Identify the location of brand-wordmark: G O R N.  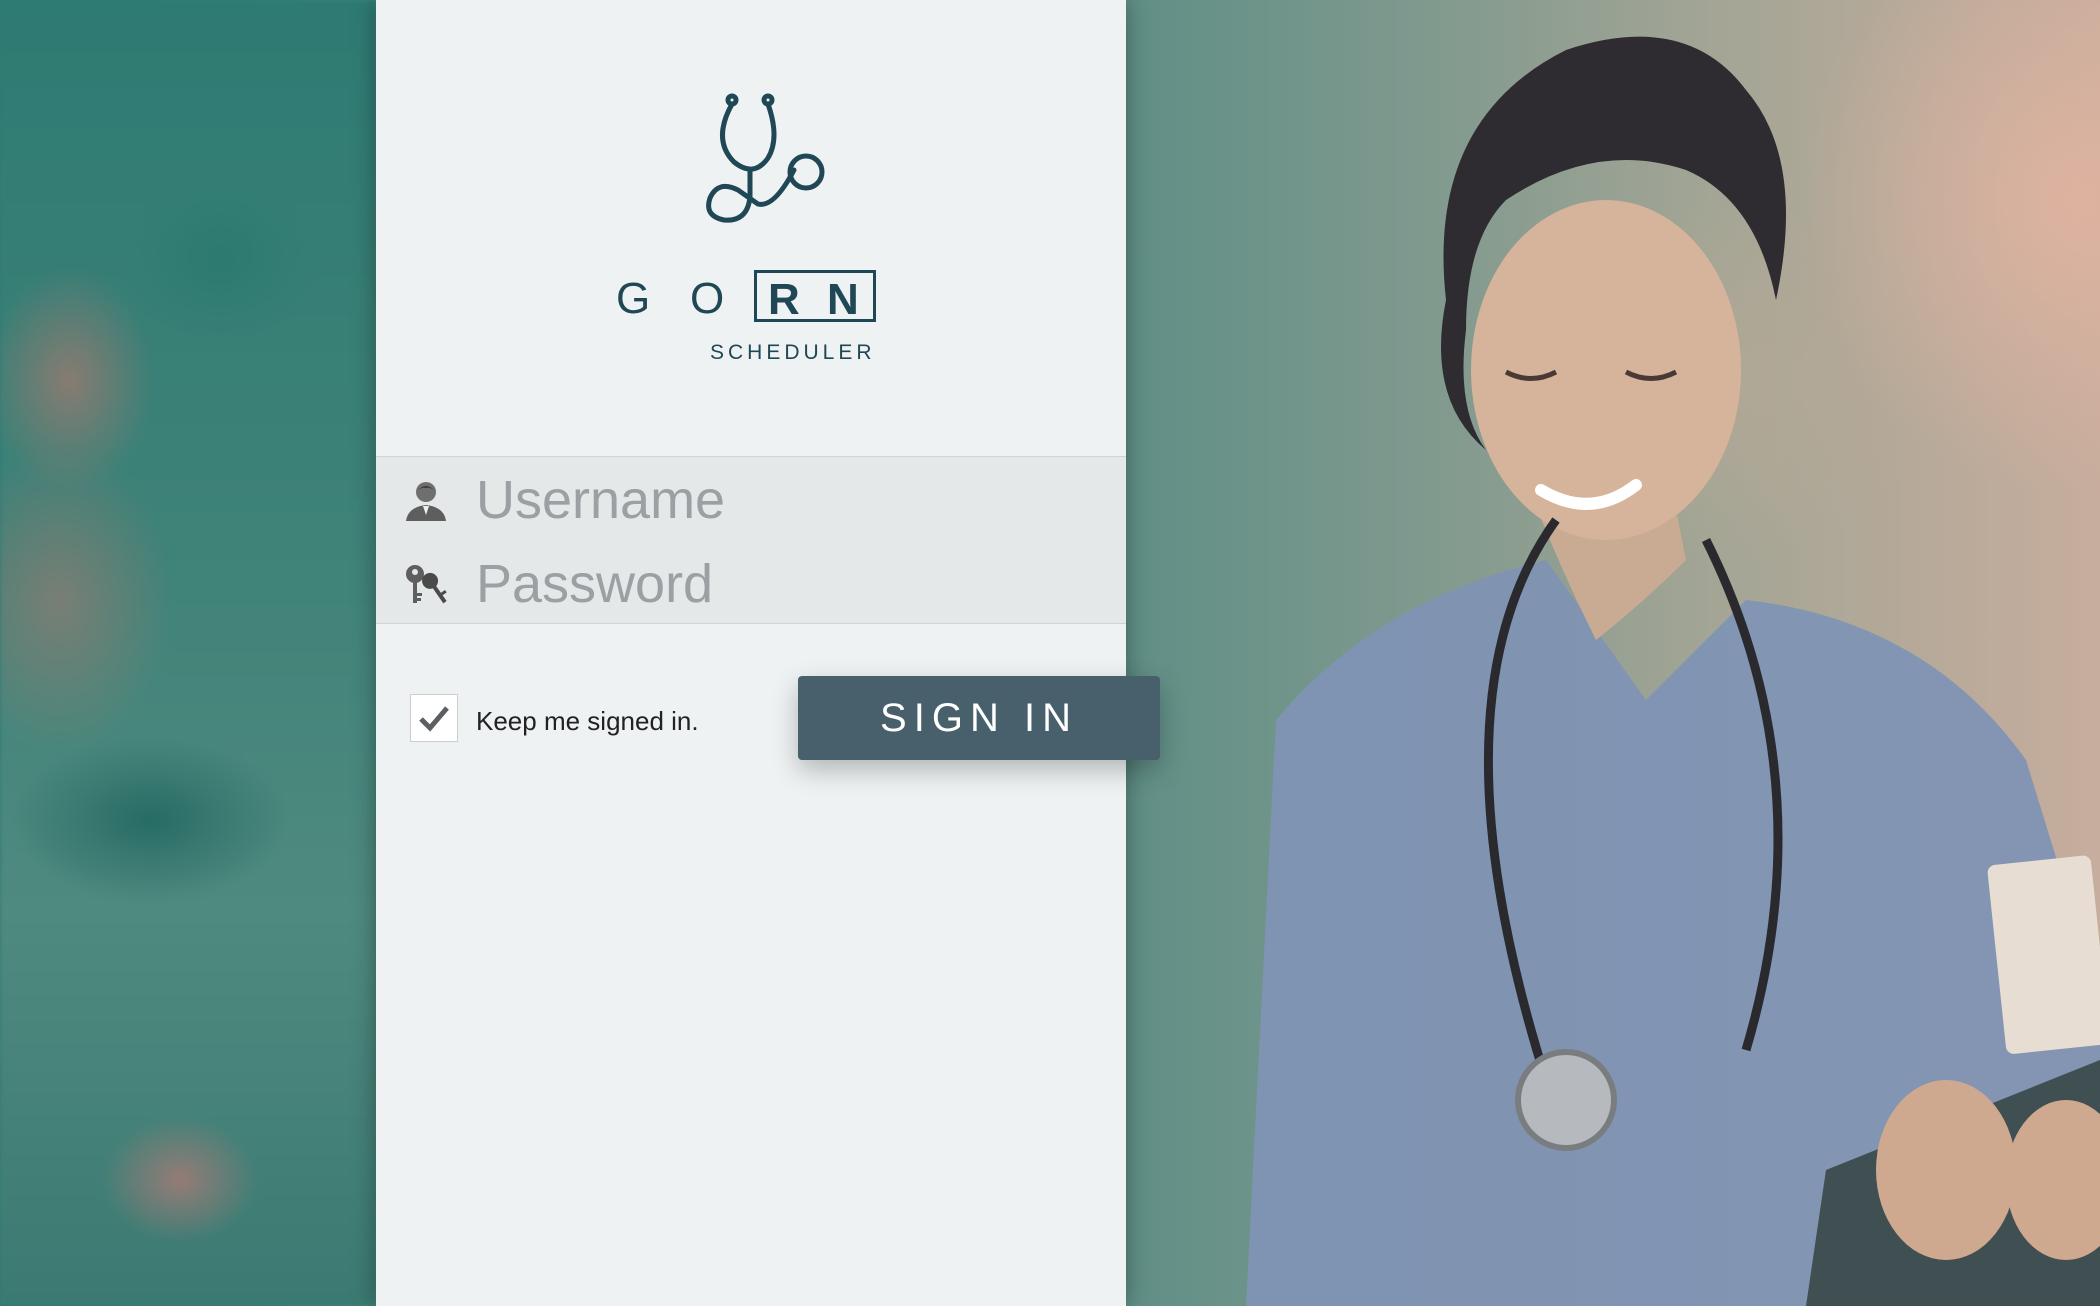
(756, 300).